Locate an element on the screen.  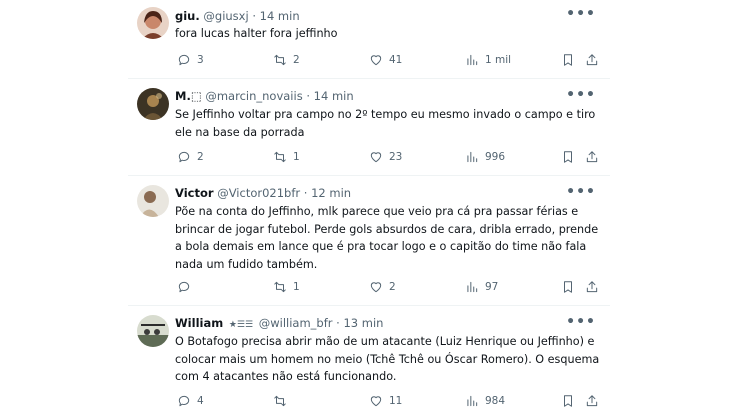
display-name: giu. is located at coordinates (187, 16).